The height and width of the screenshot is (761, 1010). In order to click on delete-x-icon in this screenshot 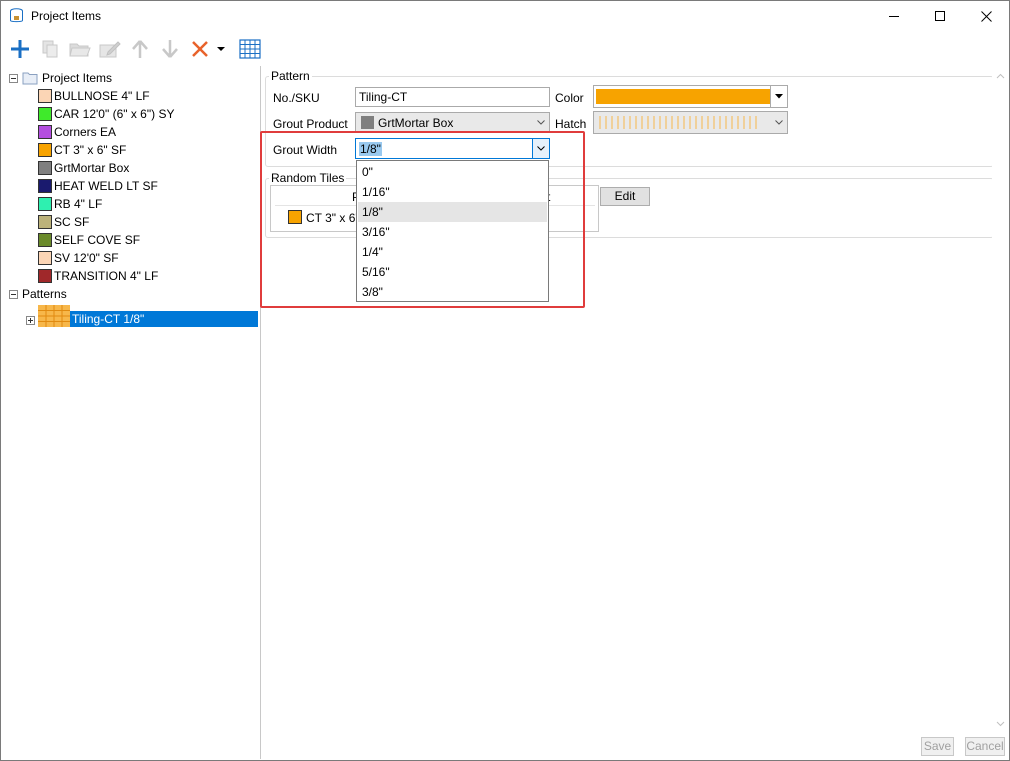, I will do `click(200, 49)`.